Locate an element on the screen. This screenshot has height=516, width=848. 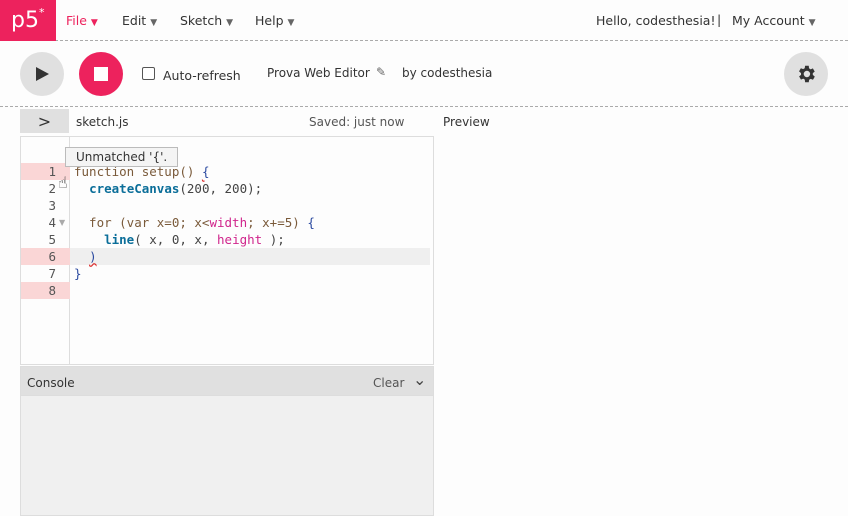
sidebar-toggle-button: > is located at coordinates (44, 121).